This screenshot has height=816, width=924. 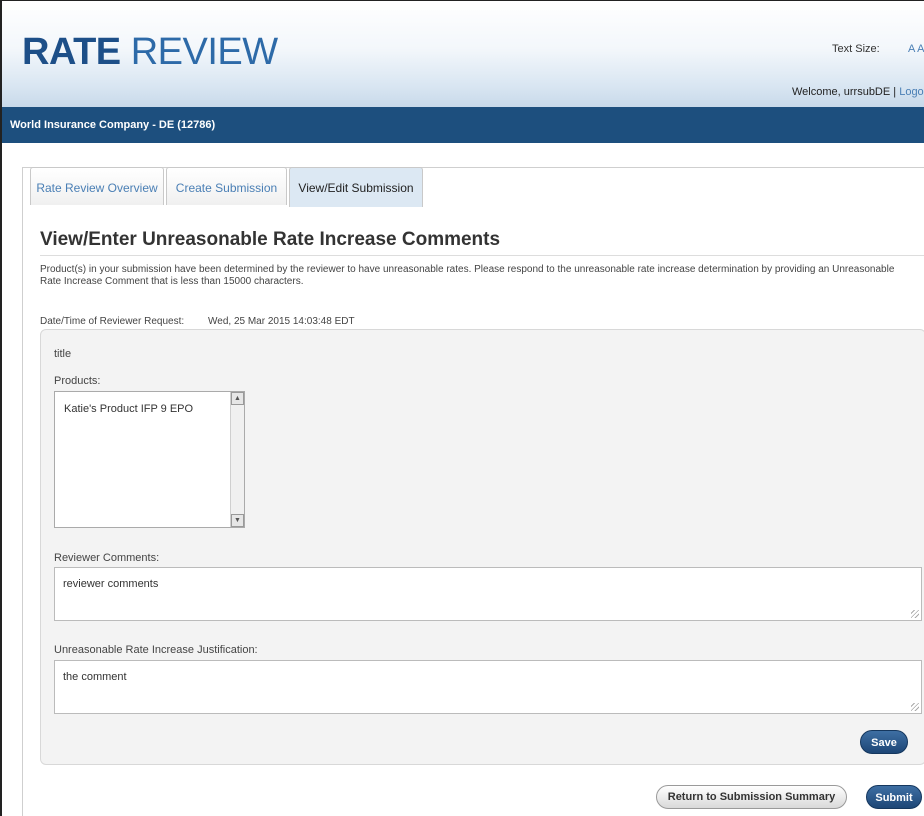 I want to click on submit-button: Submit, so click(x=894, y=797).